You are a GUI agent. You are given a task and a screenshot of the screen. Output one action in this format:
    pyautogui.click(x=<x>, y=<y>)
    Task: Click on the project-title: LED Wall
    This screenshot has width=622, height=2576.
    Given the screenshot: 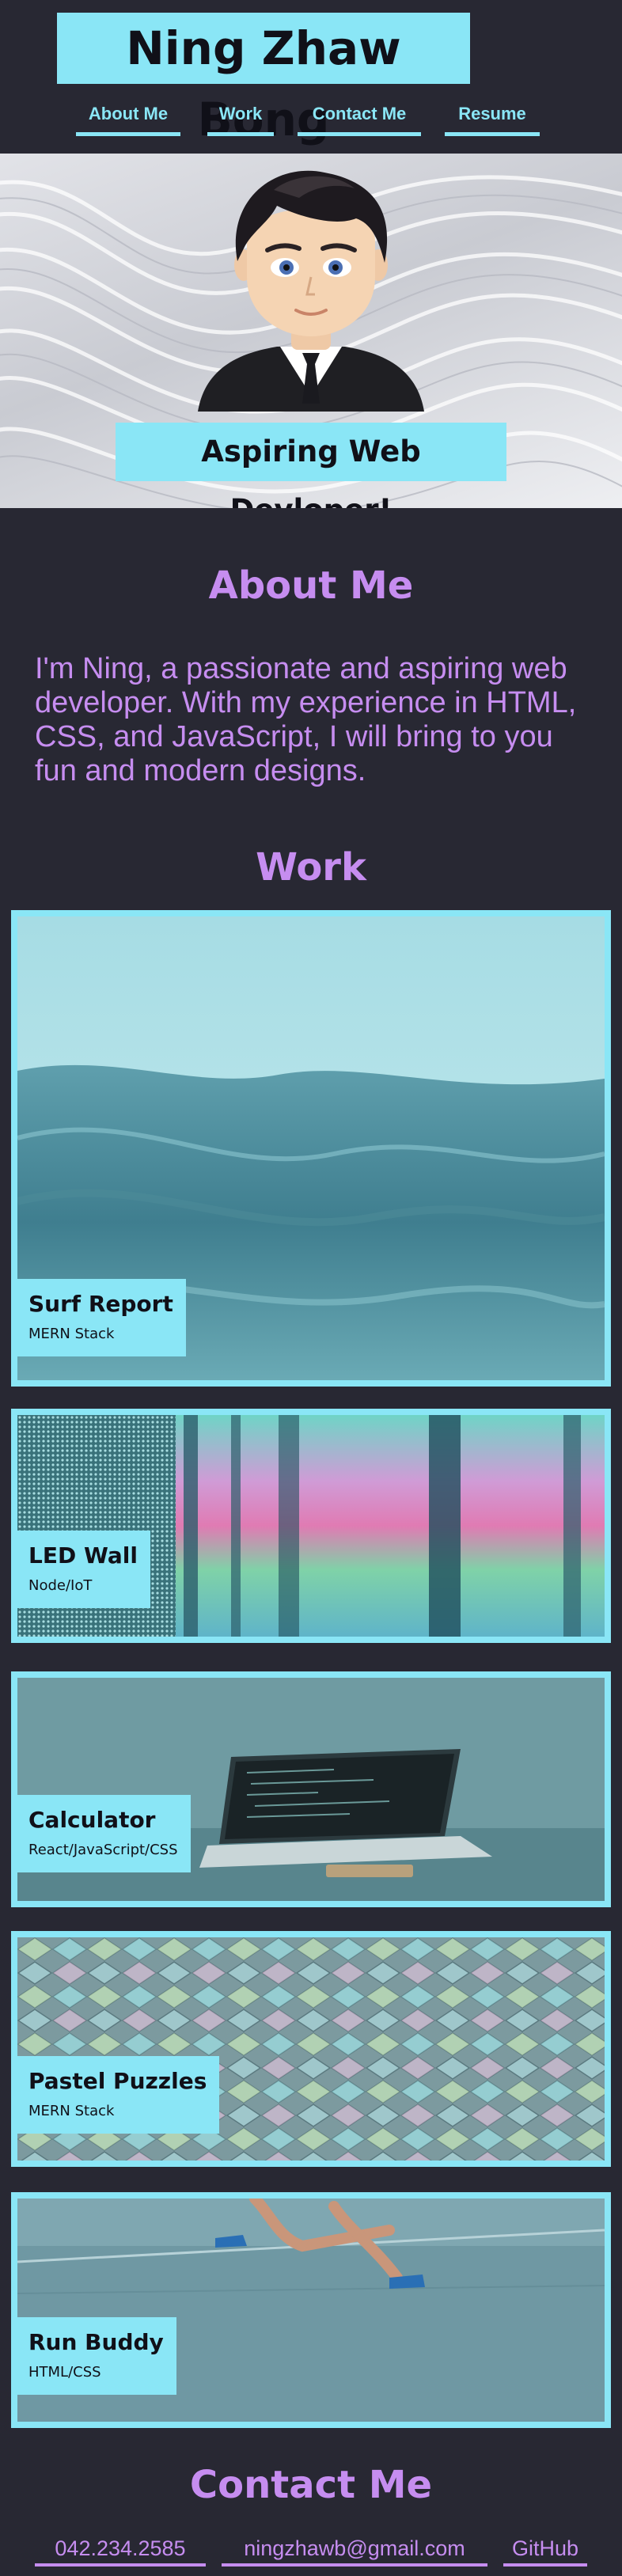 What is the action you would take?
    pyautogui.click(x=83, y=1555)
    